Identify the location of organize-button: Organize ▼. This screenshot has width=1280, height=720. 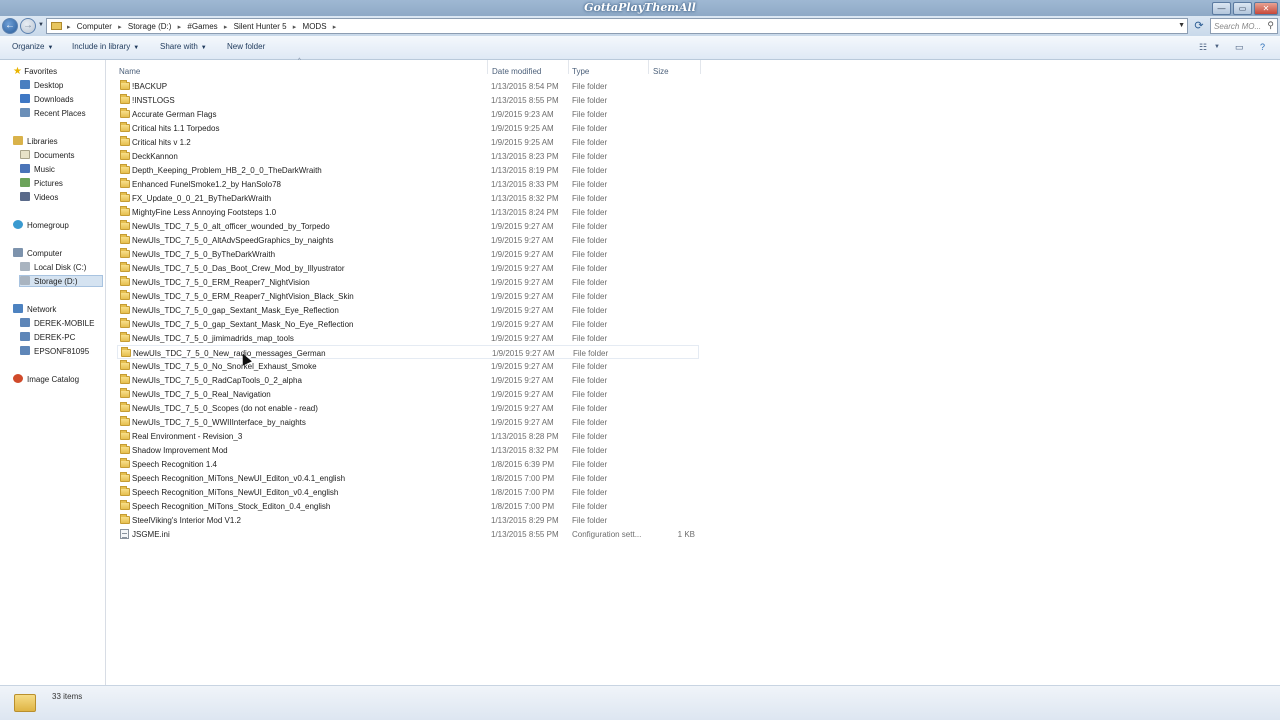
(32, 46).